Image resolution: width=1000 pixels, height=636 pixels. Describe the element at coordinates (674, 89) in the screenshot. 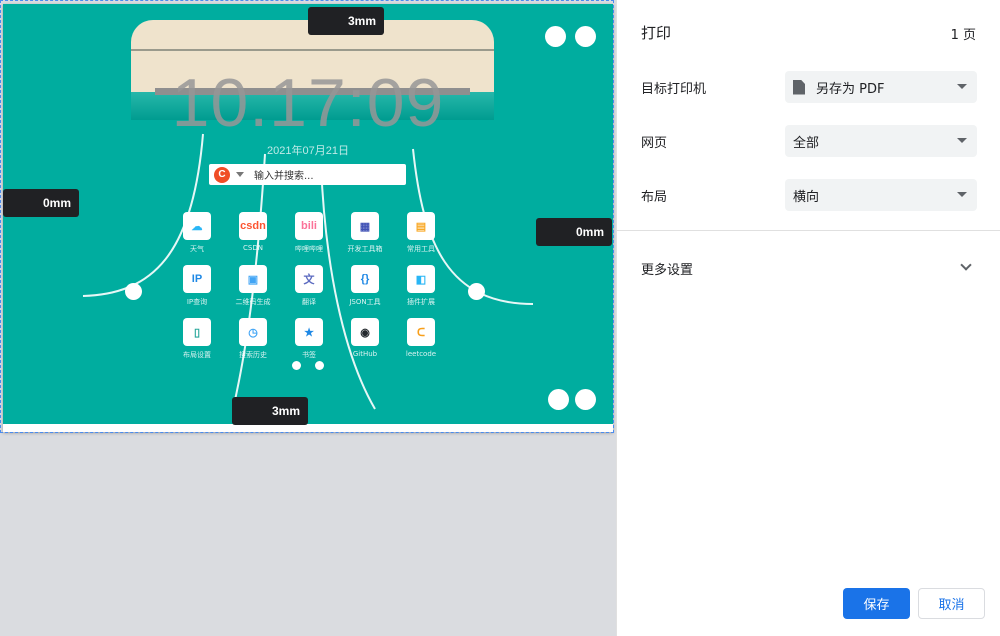

I see `destination-label: 目标打印机` at that location.